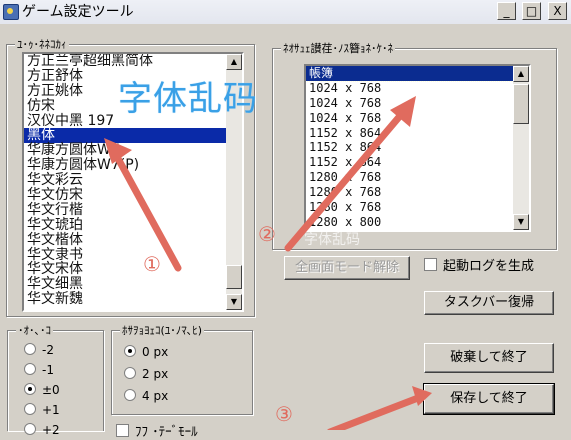 The width and height of the screenshot is (571, 440). I want to click on font-group-label: ﾕ･ｩ･ﾈﾈｺｶｨ, so click(42, 44).